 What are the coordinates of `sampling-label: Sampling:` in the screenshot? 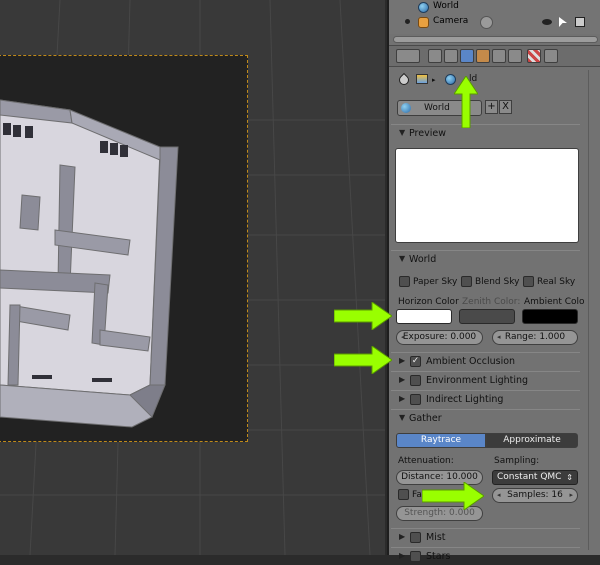 It's located at (517, 461).